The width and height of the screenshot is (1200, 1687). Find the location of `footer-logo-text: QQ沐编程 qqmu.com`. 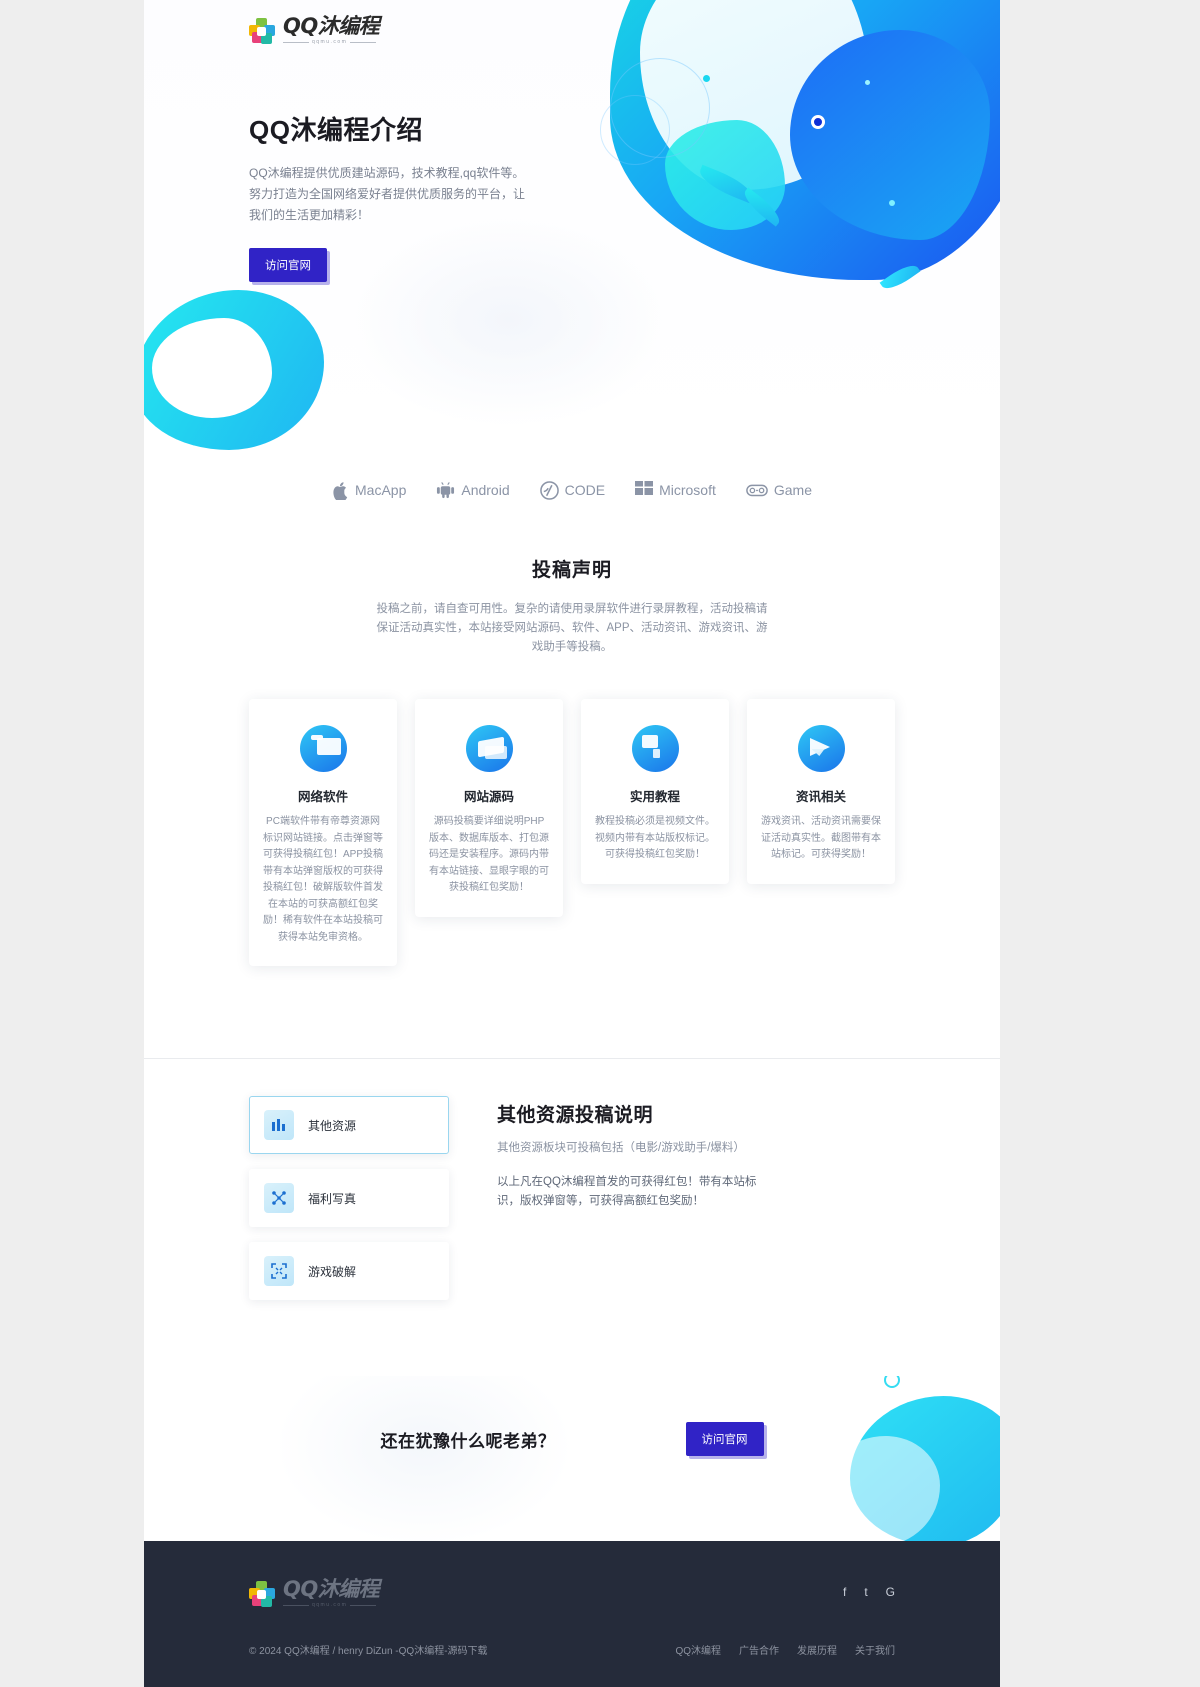

footer-logo-text: QQ沐编程 qqmu.com is located at coordinates (331, 1592).